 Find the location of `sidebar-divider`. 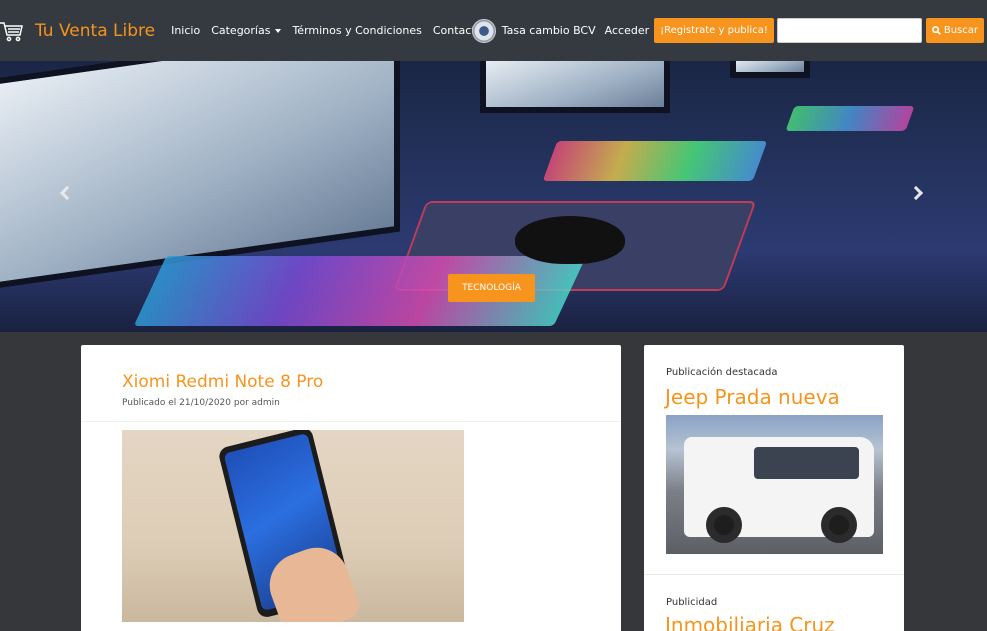

sidebar-divider is located at coordinates (774, 574).